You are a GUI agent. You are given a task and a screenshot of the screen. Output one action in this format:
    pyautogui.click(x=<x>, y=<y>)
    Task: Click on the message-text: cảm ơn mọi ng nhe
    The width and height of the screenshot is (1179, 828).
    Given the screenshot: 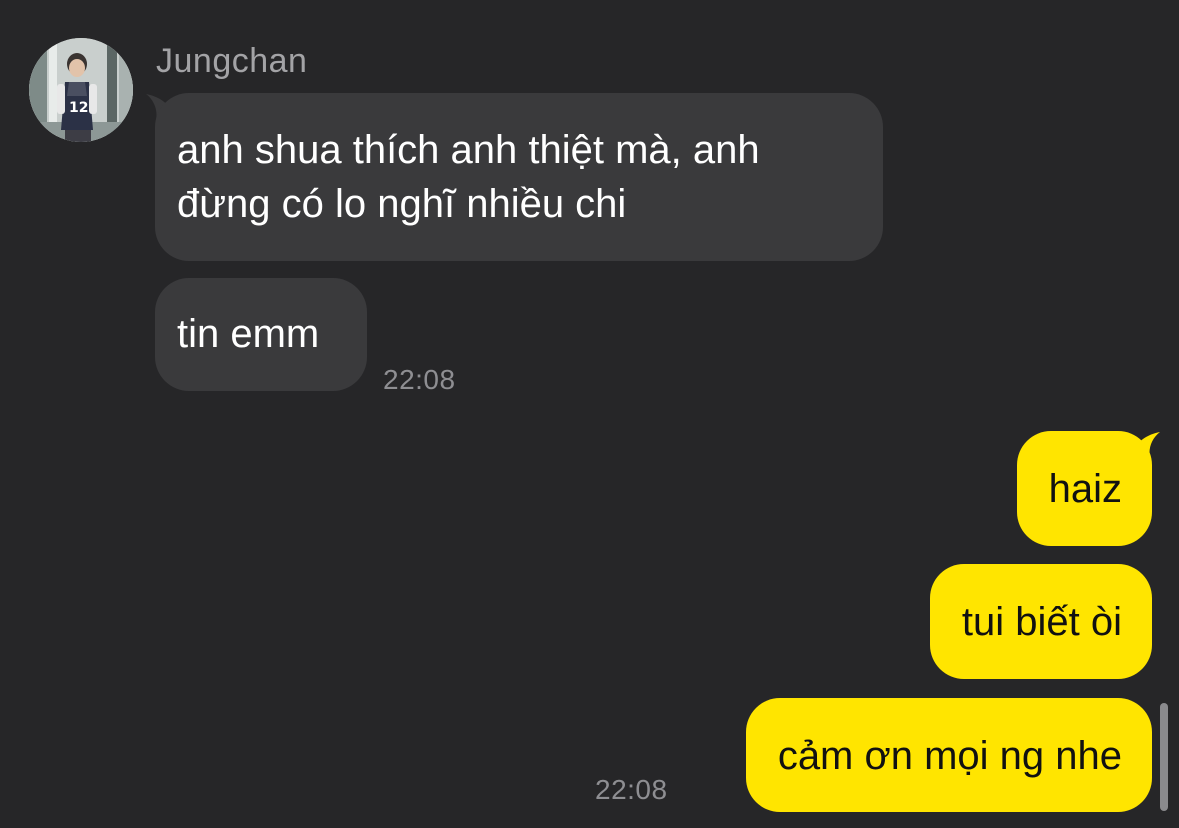 What is the action you would take?
    pyautogui.click(x=949, y=756)
    